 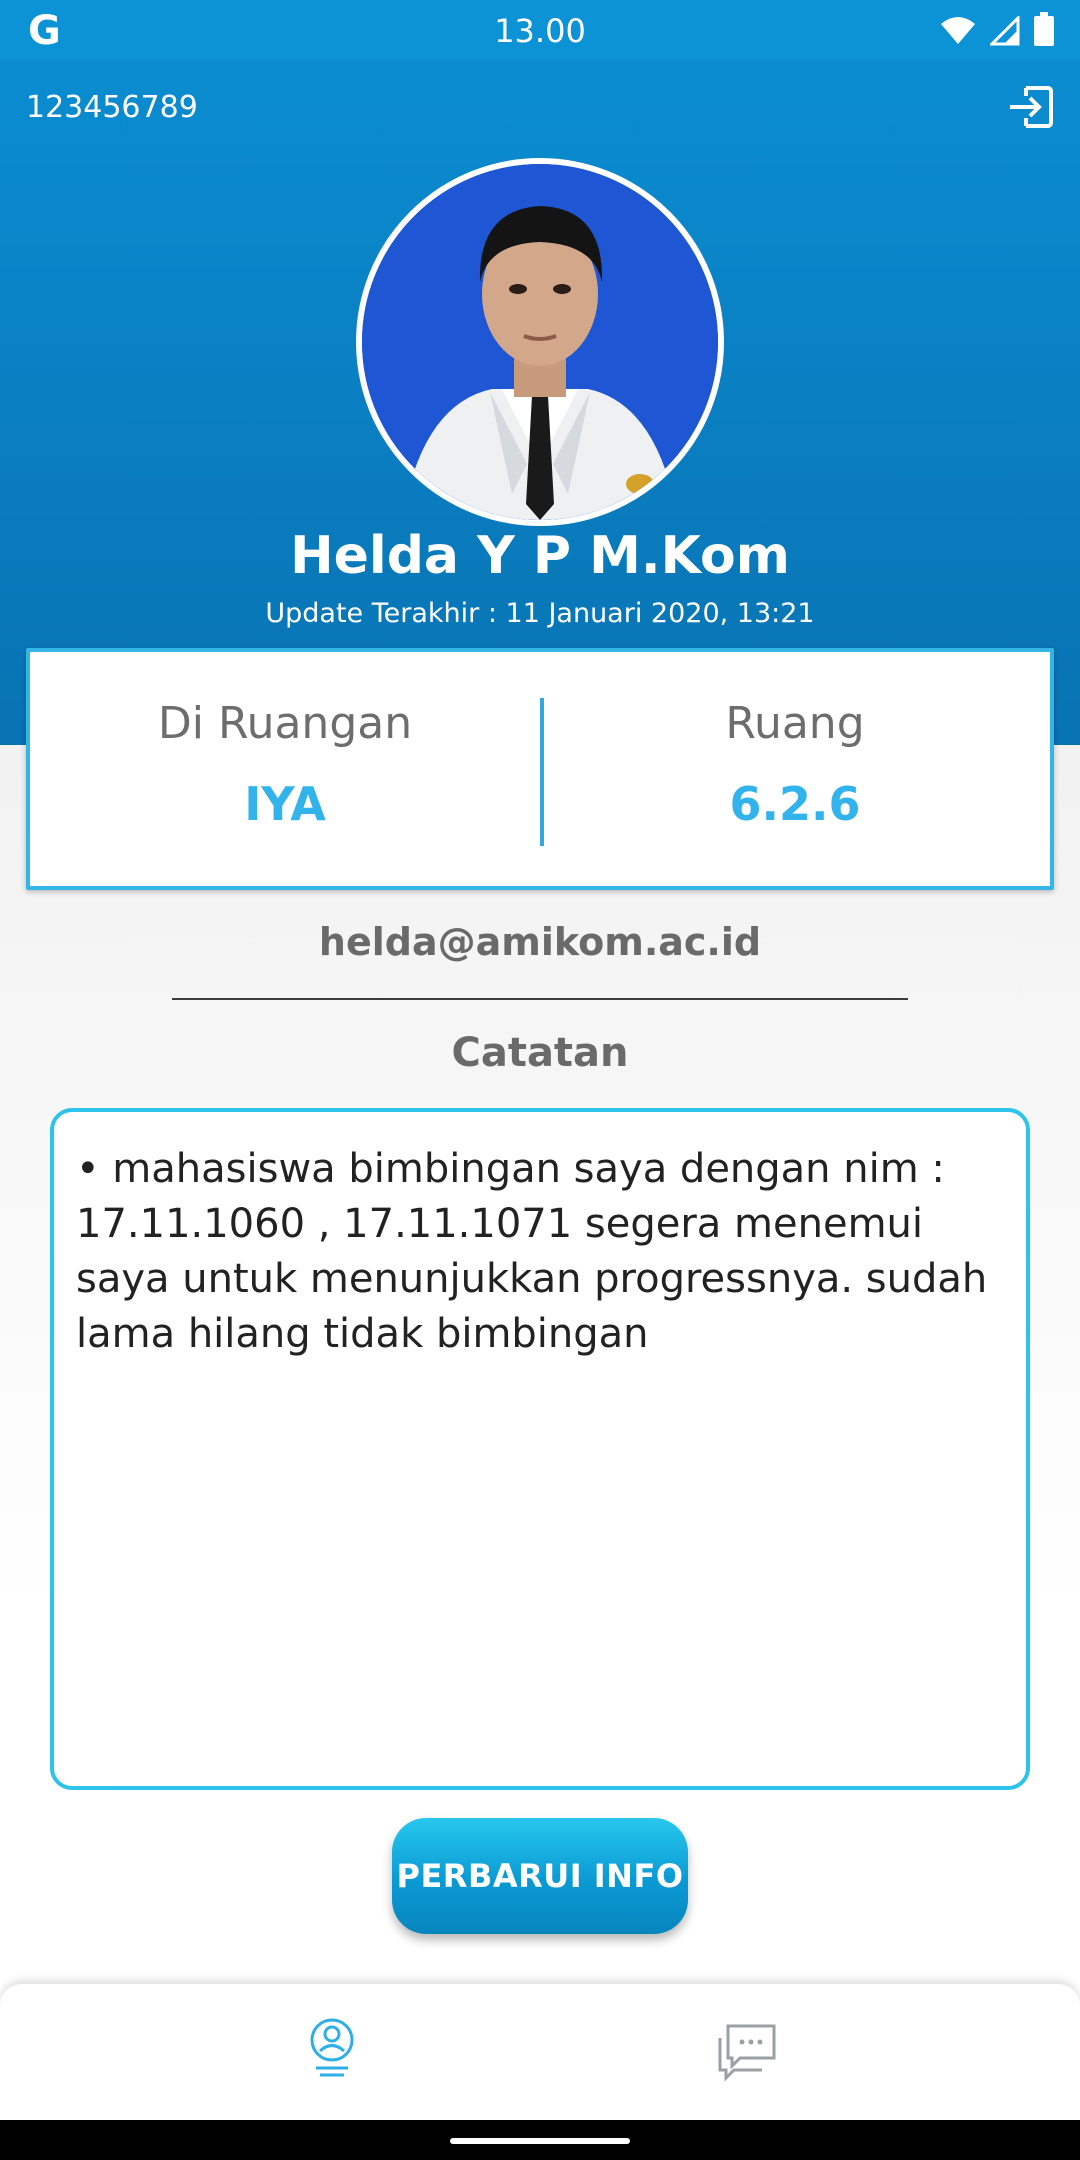 I want to click on separator-line, so click(x=540, y=999).